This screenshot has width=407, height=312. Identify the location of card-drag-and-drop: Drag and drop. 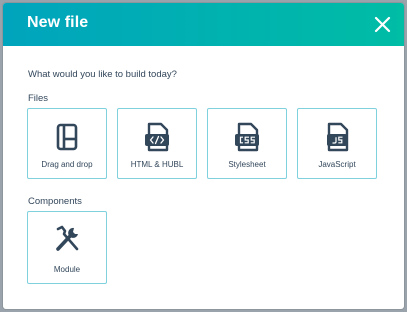
(67, 143).